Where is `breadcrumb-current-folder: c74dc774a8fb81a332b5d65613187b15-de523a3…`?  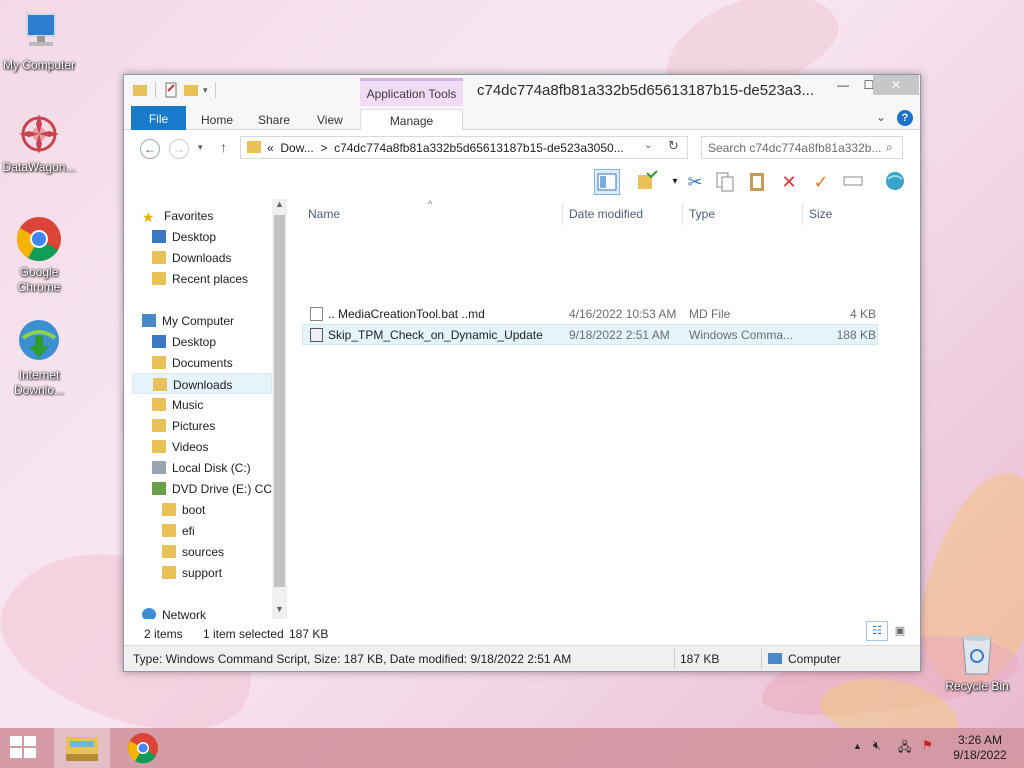 breadcrumb-current-folder: c74dc774a8fb81a332b5d65613187b15-de523a3… is located at coordinates (479, 148).